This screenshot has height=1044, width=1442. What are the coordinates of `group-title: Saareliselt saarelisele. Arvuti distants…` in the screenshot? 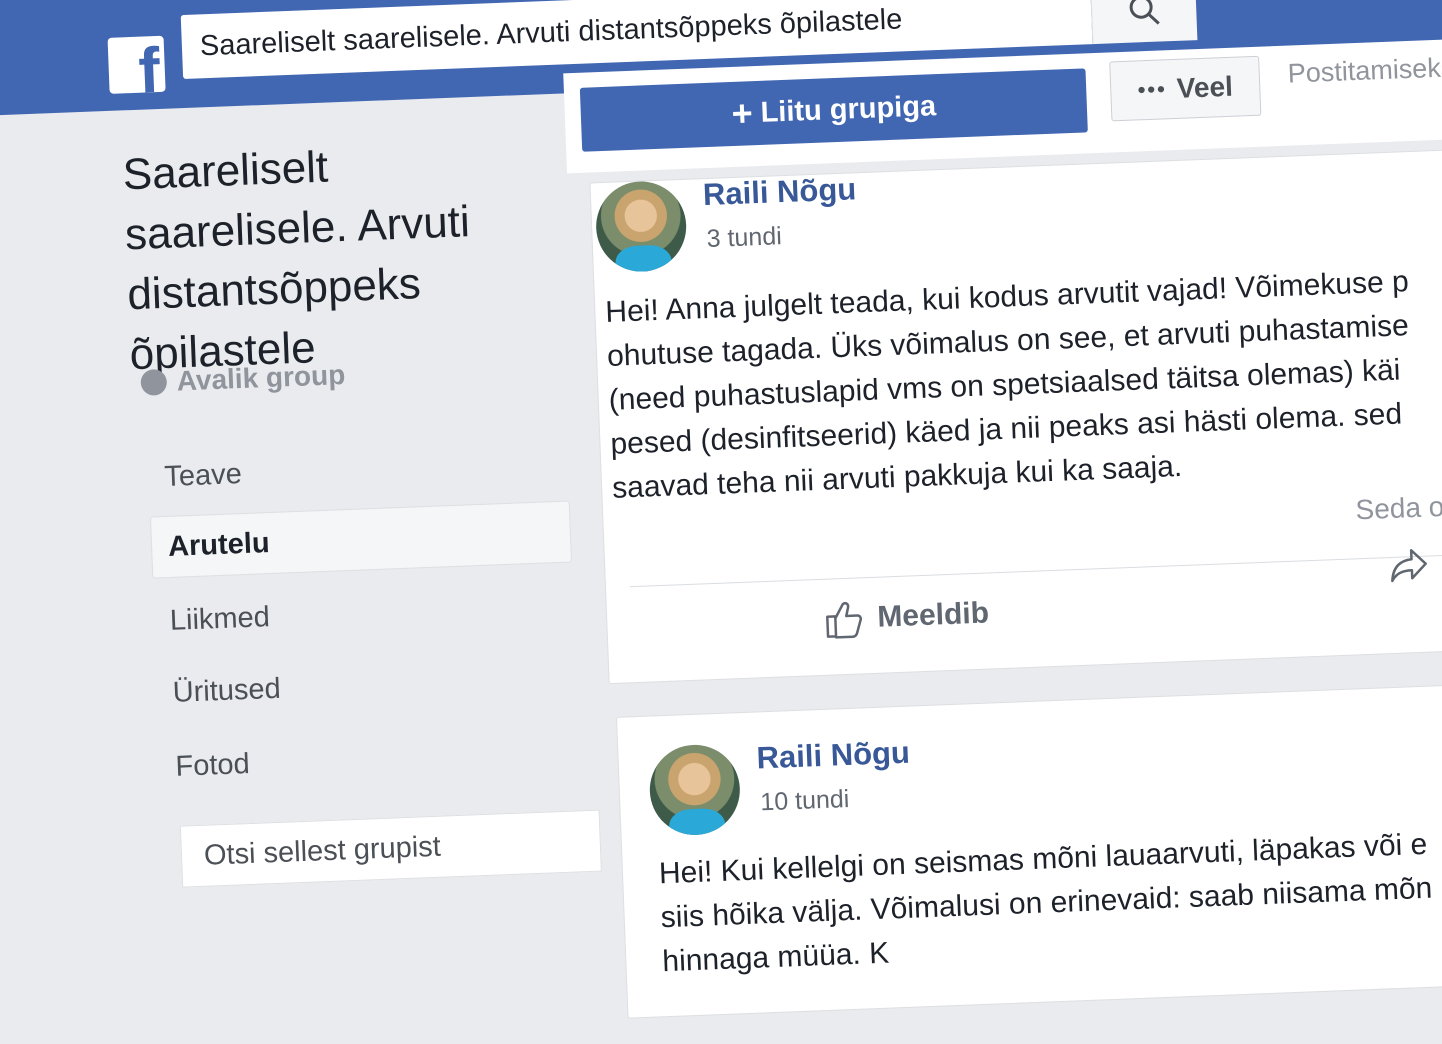 It's located at (296, 261).